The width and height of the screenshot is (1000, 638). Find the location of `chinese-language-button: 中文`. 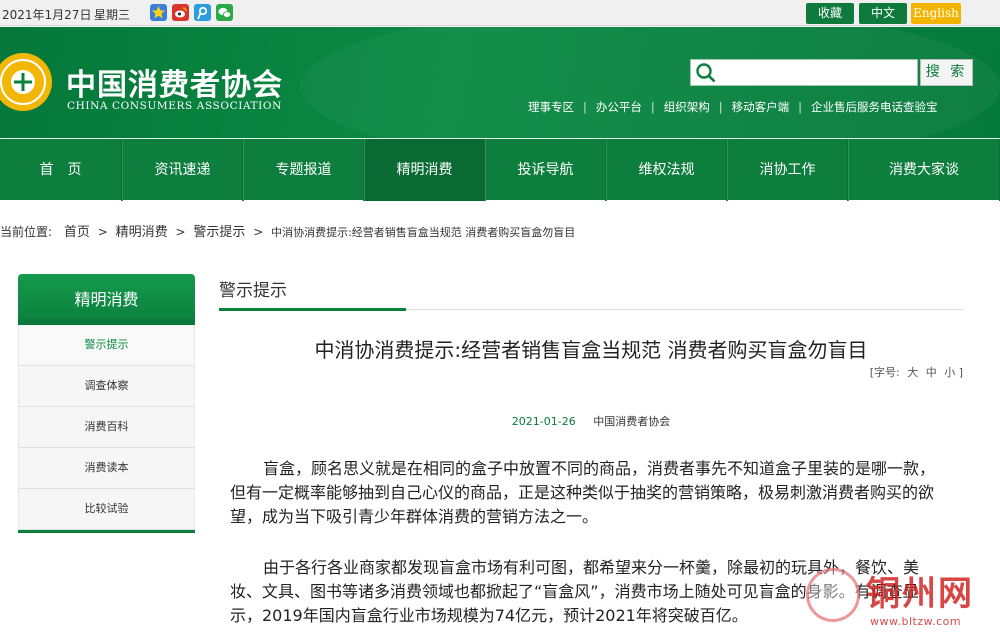

chinese-language-button: 中文 is located at coordinates (883, 13).